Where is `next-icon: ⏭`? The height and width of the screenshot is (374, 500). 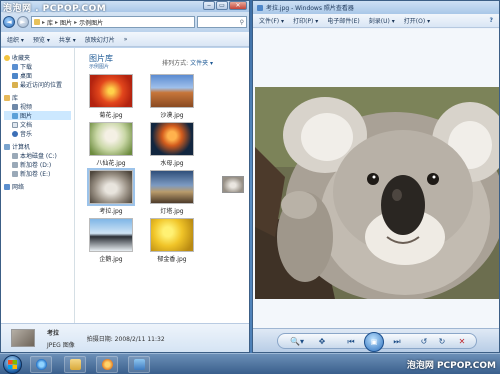
next-icon: ⏭ is located at coordinates (397, 341).